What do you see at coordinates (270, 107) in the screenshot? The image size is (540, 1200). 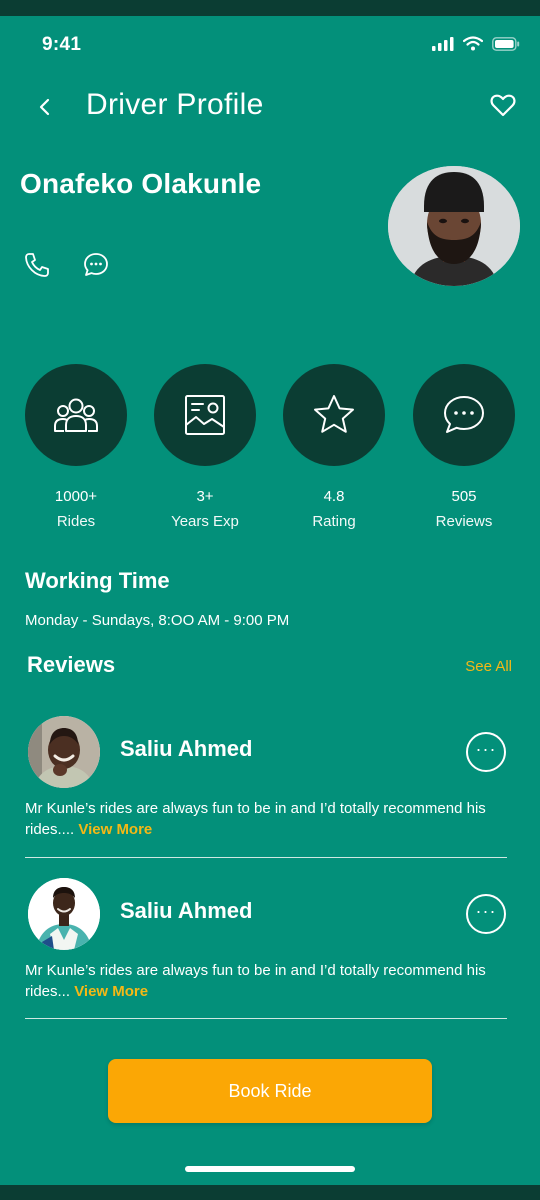 I see `header: Driver Profile` at bounding box center [270, 107].